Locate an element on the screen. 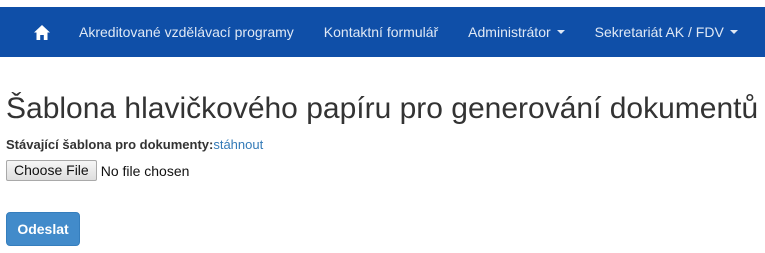 This screenshot has width=765, height=253. nav-item-akreditovane-programy: Akreditované vzdělávací programy is located at coordinates (186, 32).